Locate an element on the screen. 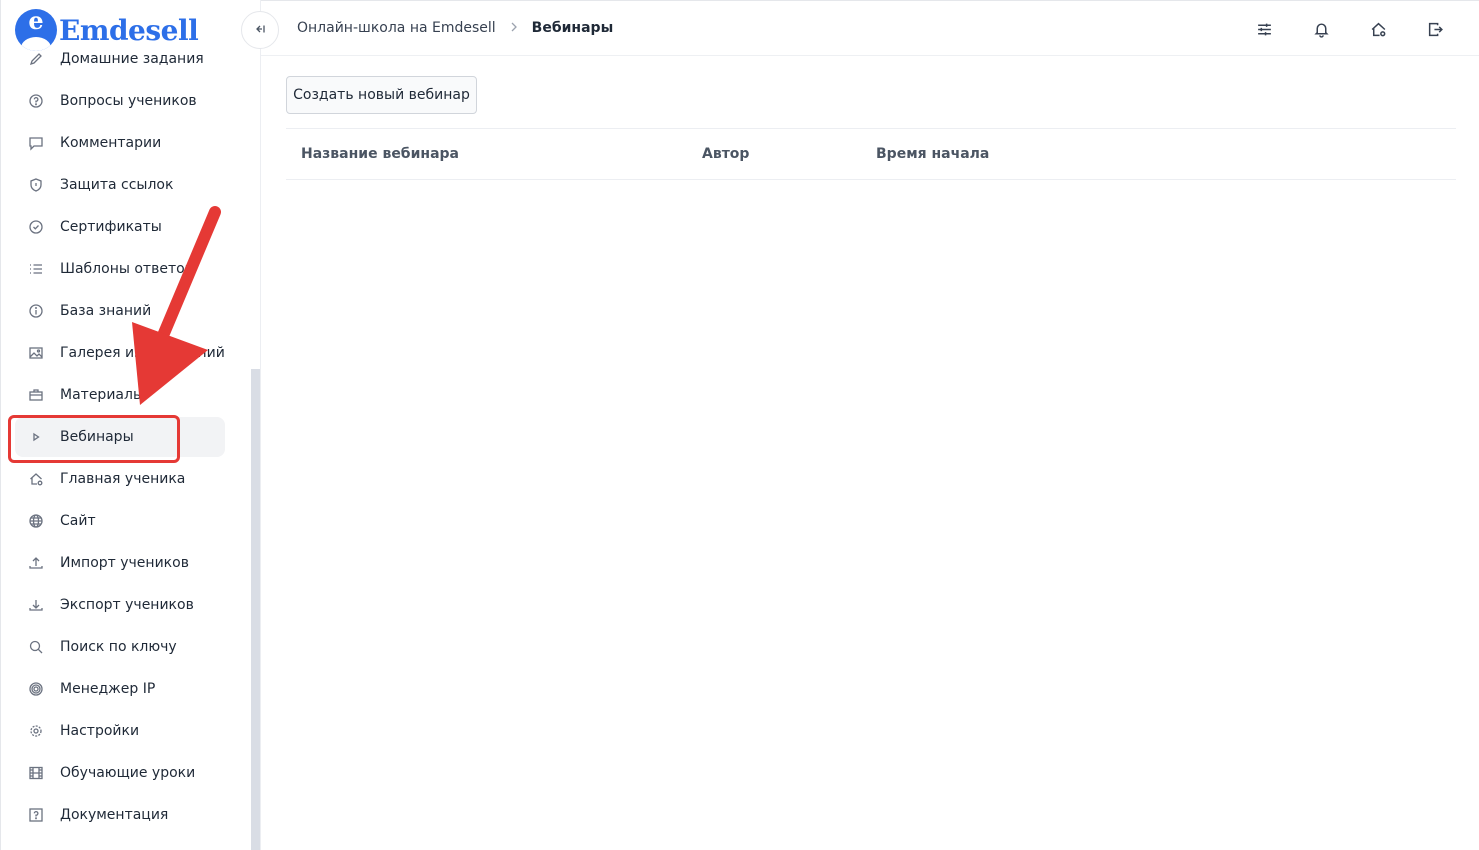 The width and height of the screenshot is (1479, 850). sidebar-item-ip-manager: Менеджер IP is located at coordinates (120, 689).